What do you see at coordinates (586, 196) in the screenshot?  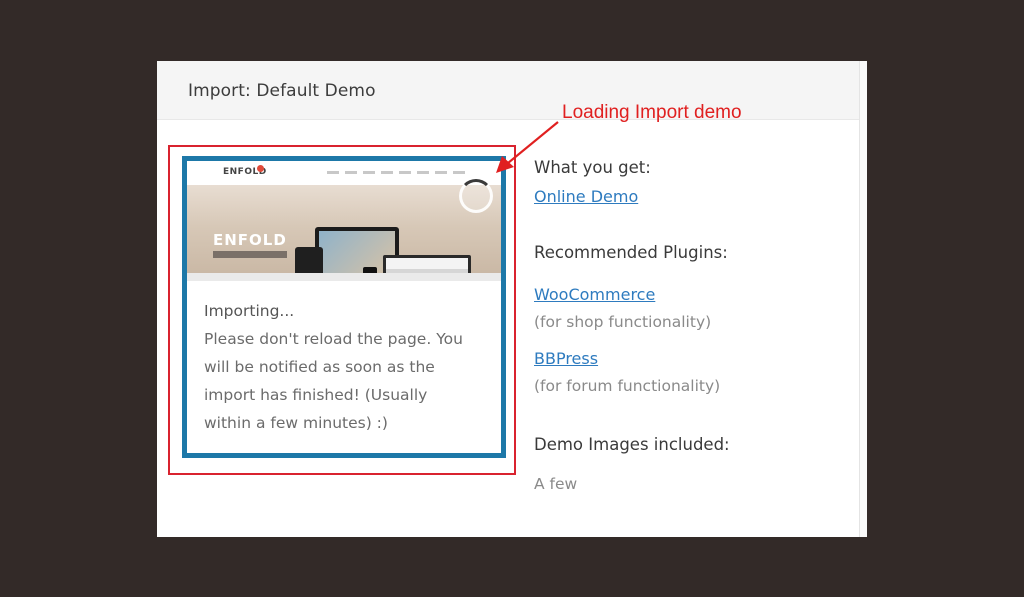 I see `online-demo-link: Online Demo` at bounding box center [586, 196].